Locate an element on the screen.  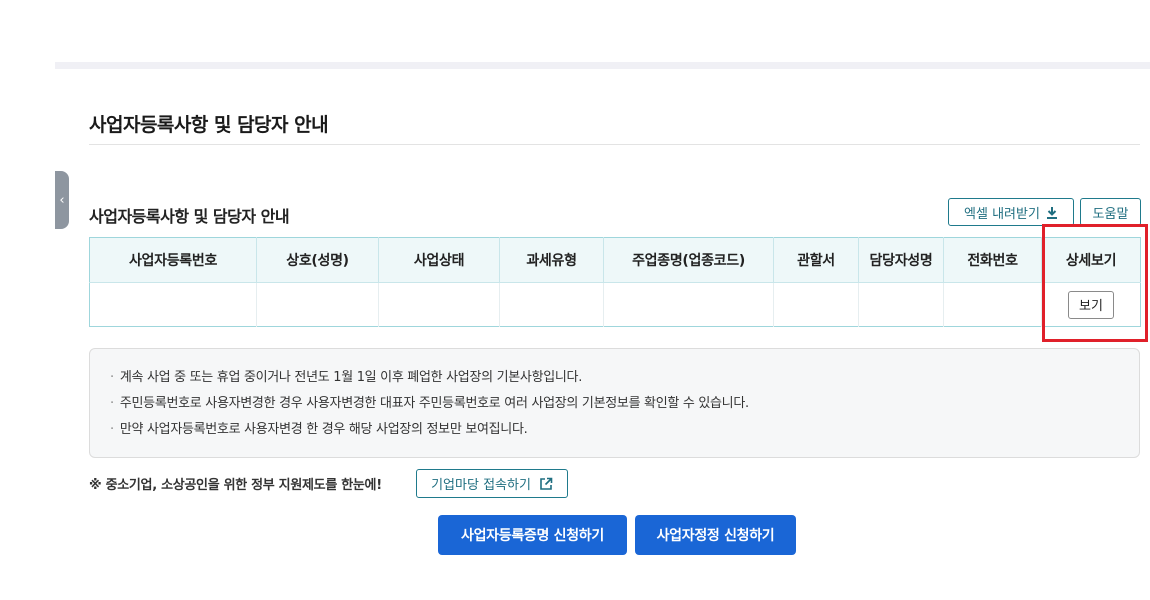
top-band is located at coordinates (602, 65).